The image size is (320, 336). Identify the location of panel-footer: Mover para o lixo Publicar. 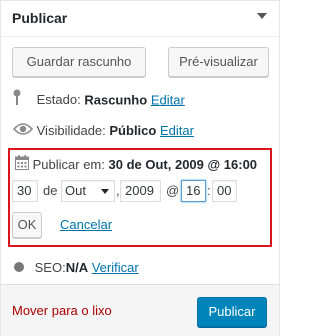
(140, 310).